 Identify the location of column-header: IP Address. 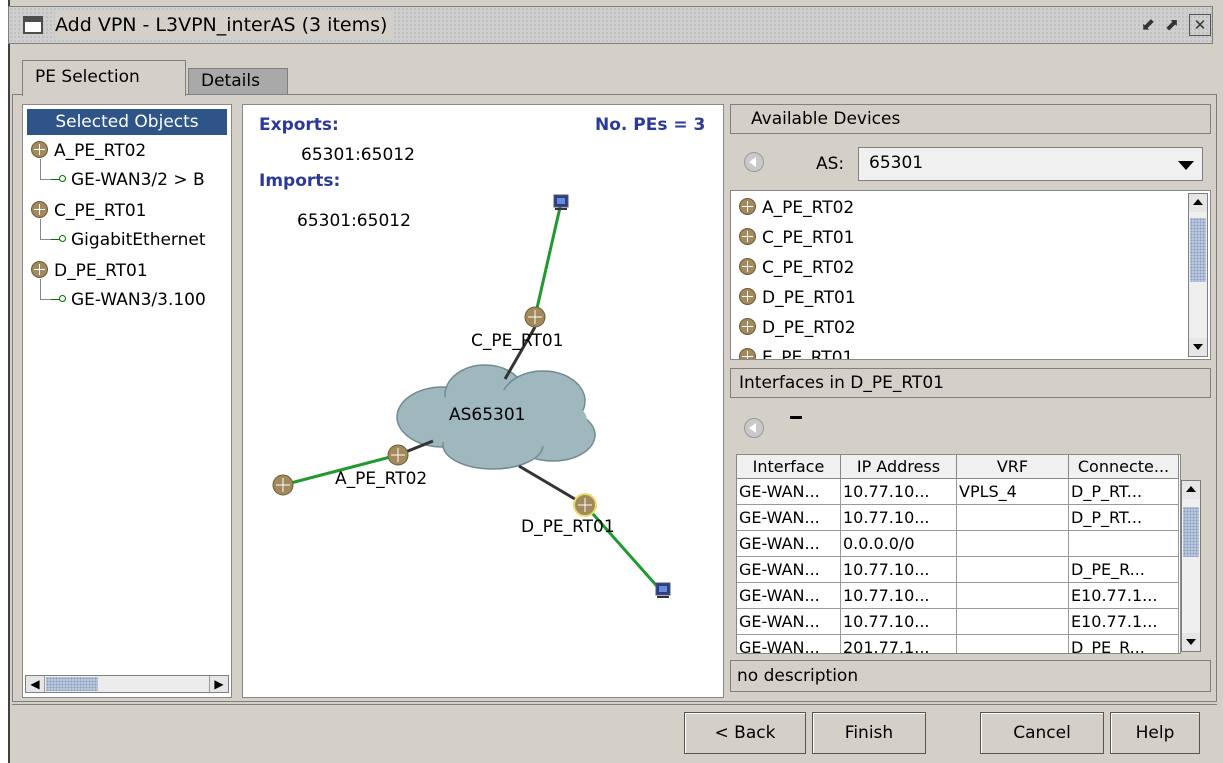
(899, 467).